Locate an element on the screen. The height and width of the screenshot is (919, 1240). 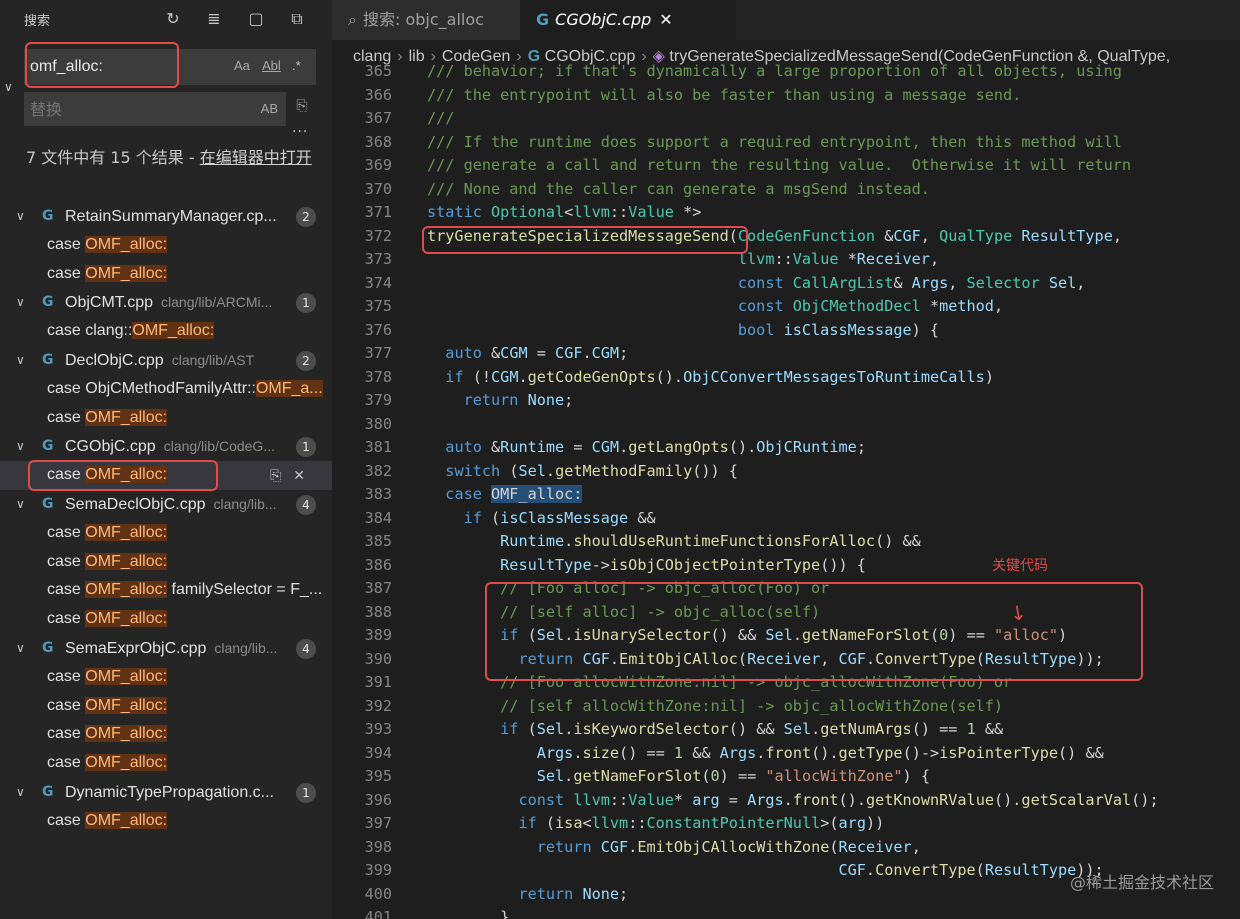
result-file-row: ∨ G RetainSummaryManager.cp... 2 is located at coordinates (166, 216).